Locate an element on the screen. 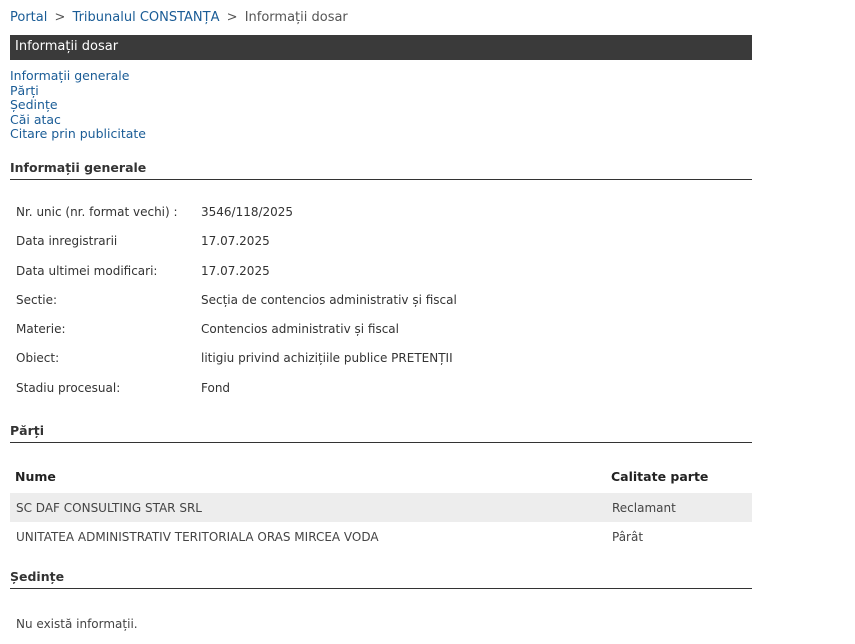 Image resolution: width=855 pixels, height=644 pixels. party-role: Pârât is located at coordinates (628, 537).